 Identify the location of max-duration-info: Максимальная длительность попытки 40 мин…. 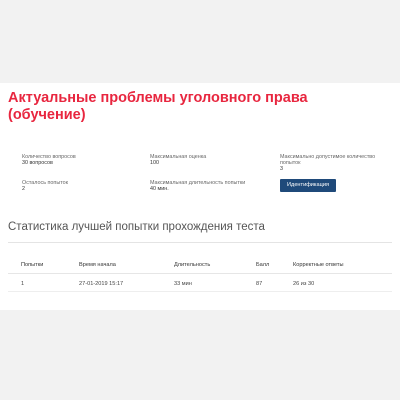
(197, 186).